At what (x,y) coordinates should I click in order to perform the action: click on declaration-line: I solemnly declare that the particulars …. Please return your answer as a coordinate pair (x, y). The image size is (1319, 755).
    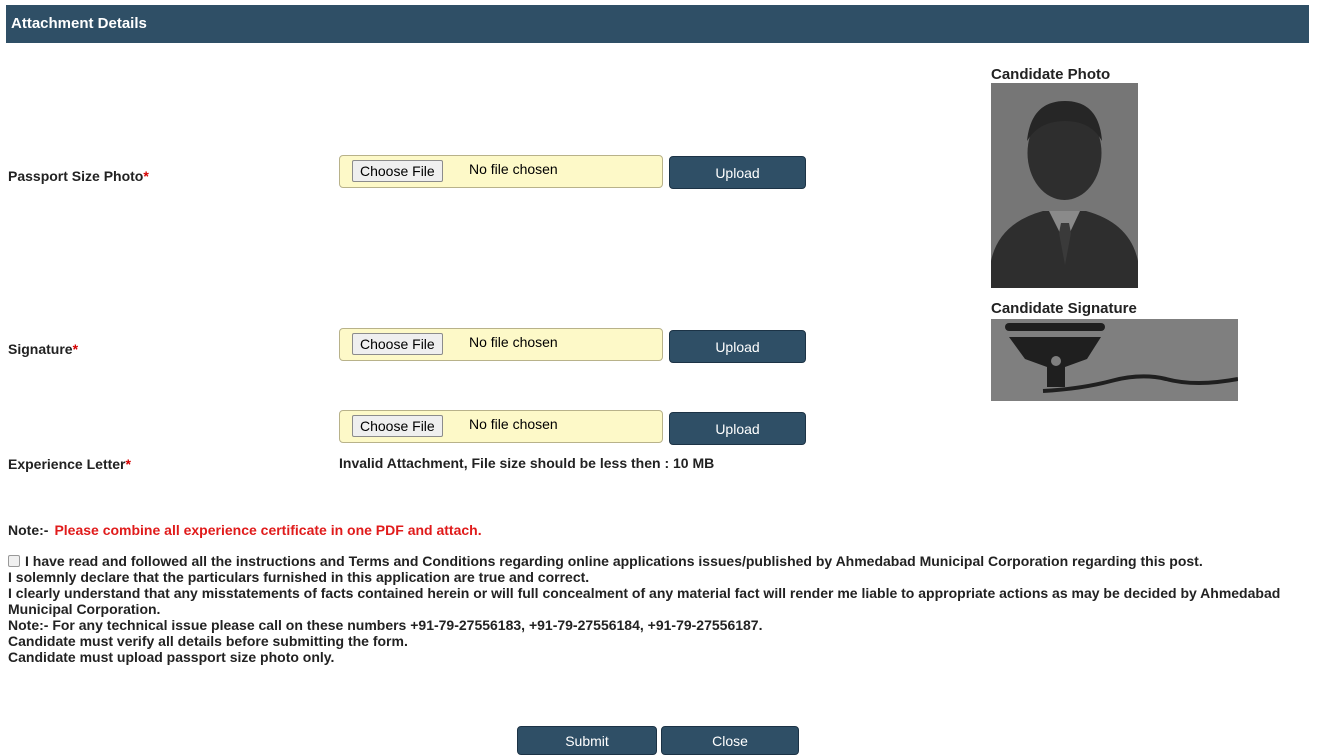
    Looking at the image, I should click on (299, 577).